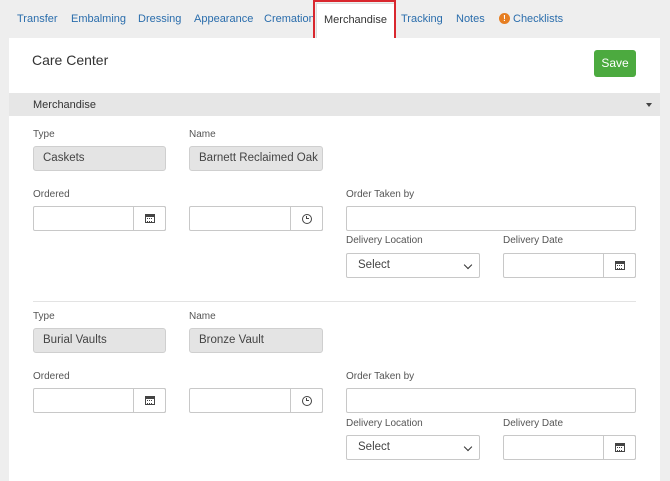  What do you see at coordinates (159, 19) in the screenshot?
I see `tab-dressing: Dressing` at bounding box center [159, 19].